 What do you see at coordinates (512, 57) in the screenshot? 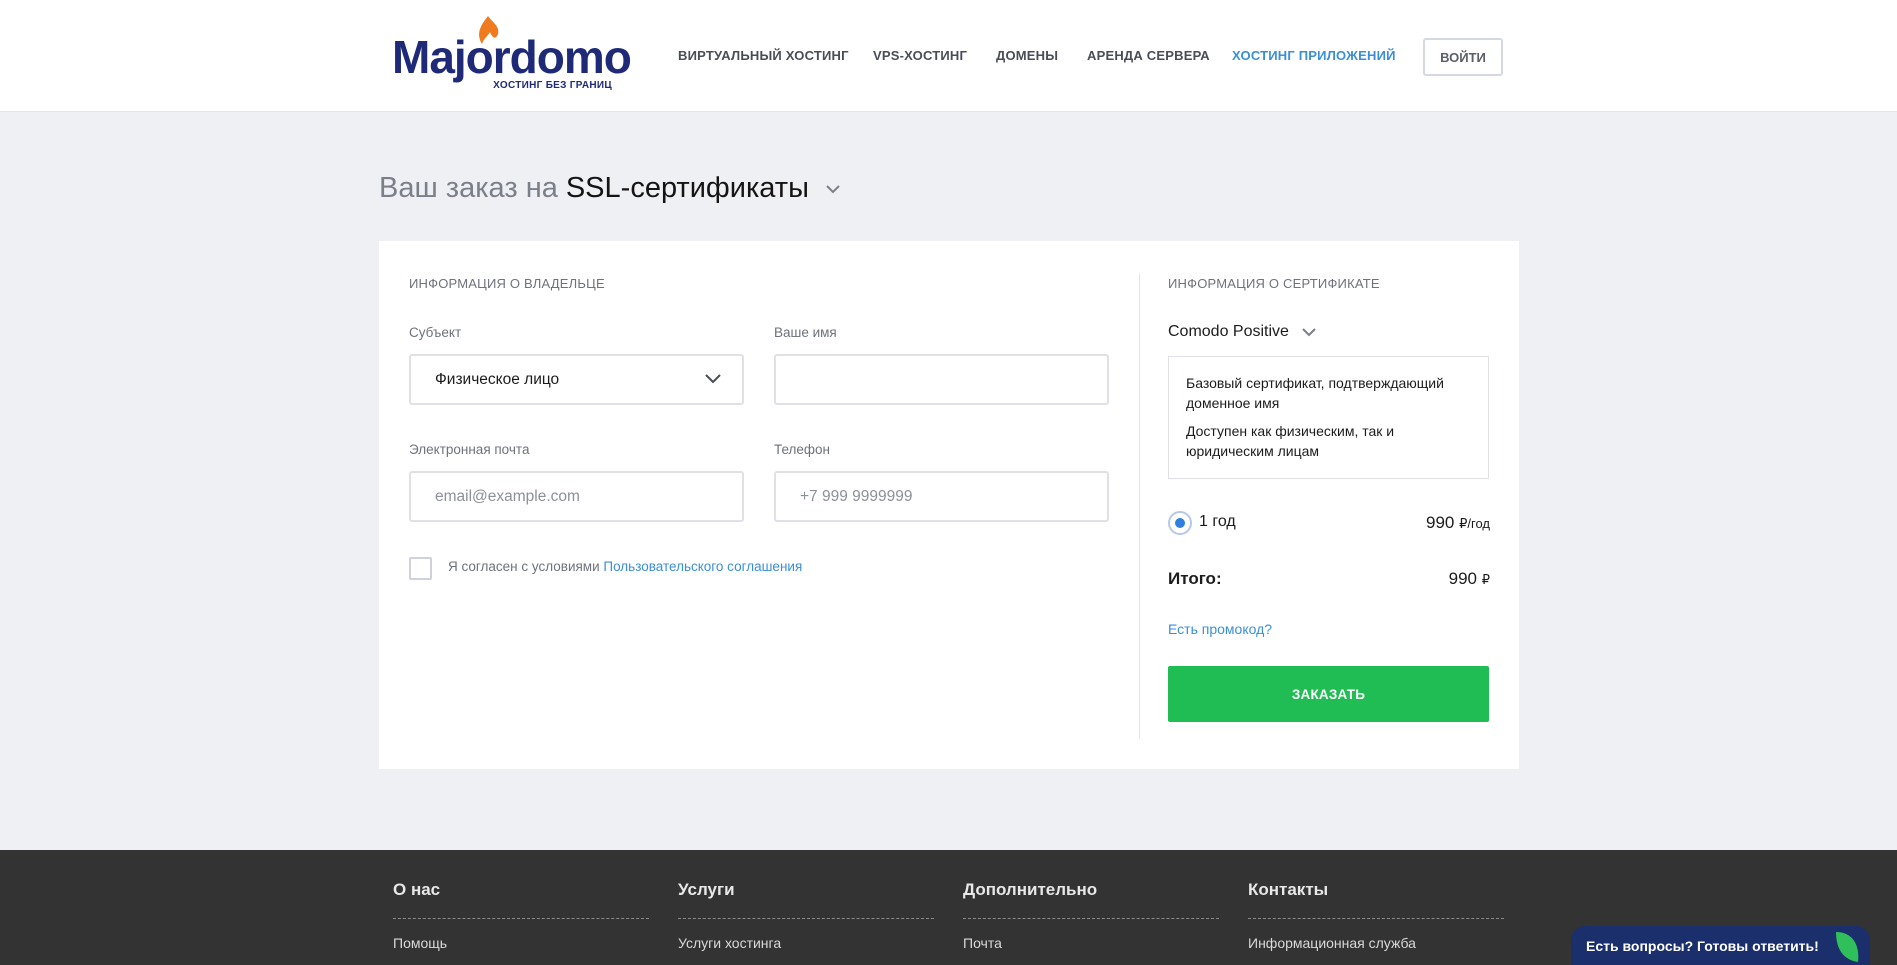
I see `logo-wordmark: Majordomo` at bounding box center [512, 57].